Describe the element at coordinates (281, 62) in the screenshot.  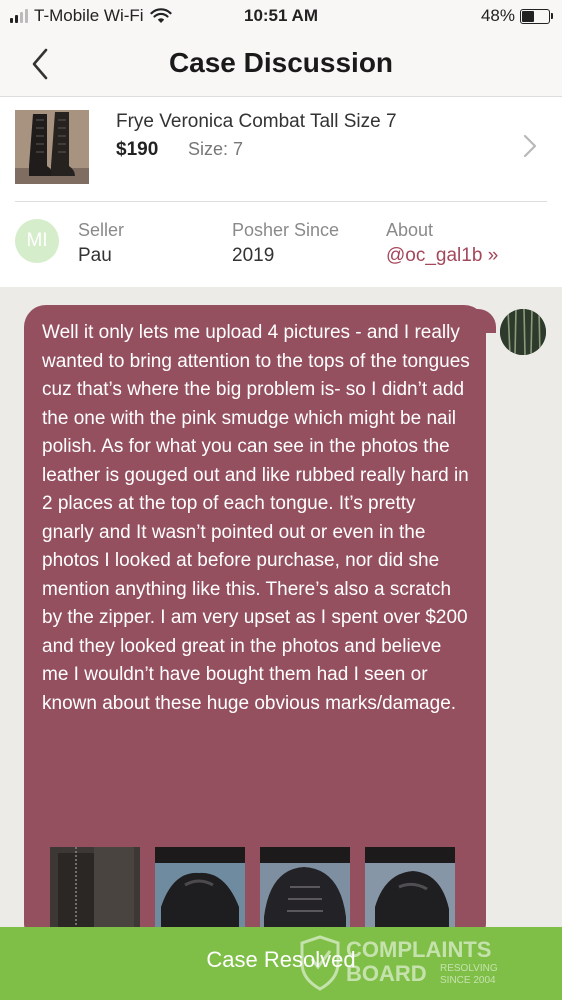
I see `page-title: Case Discussion` at that location.